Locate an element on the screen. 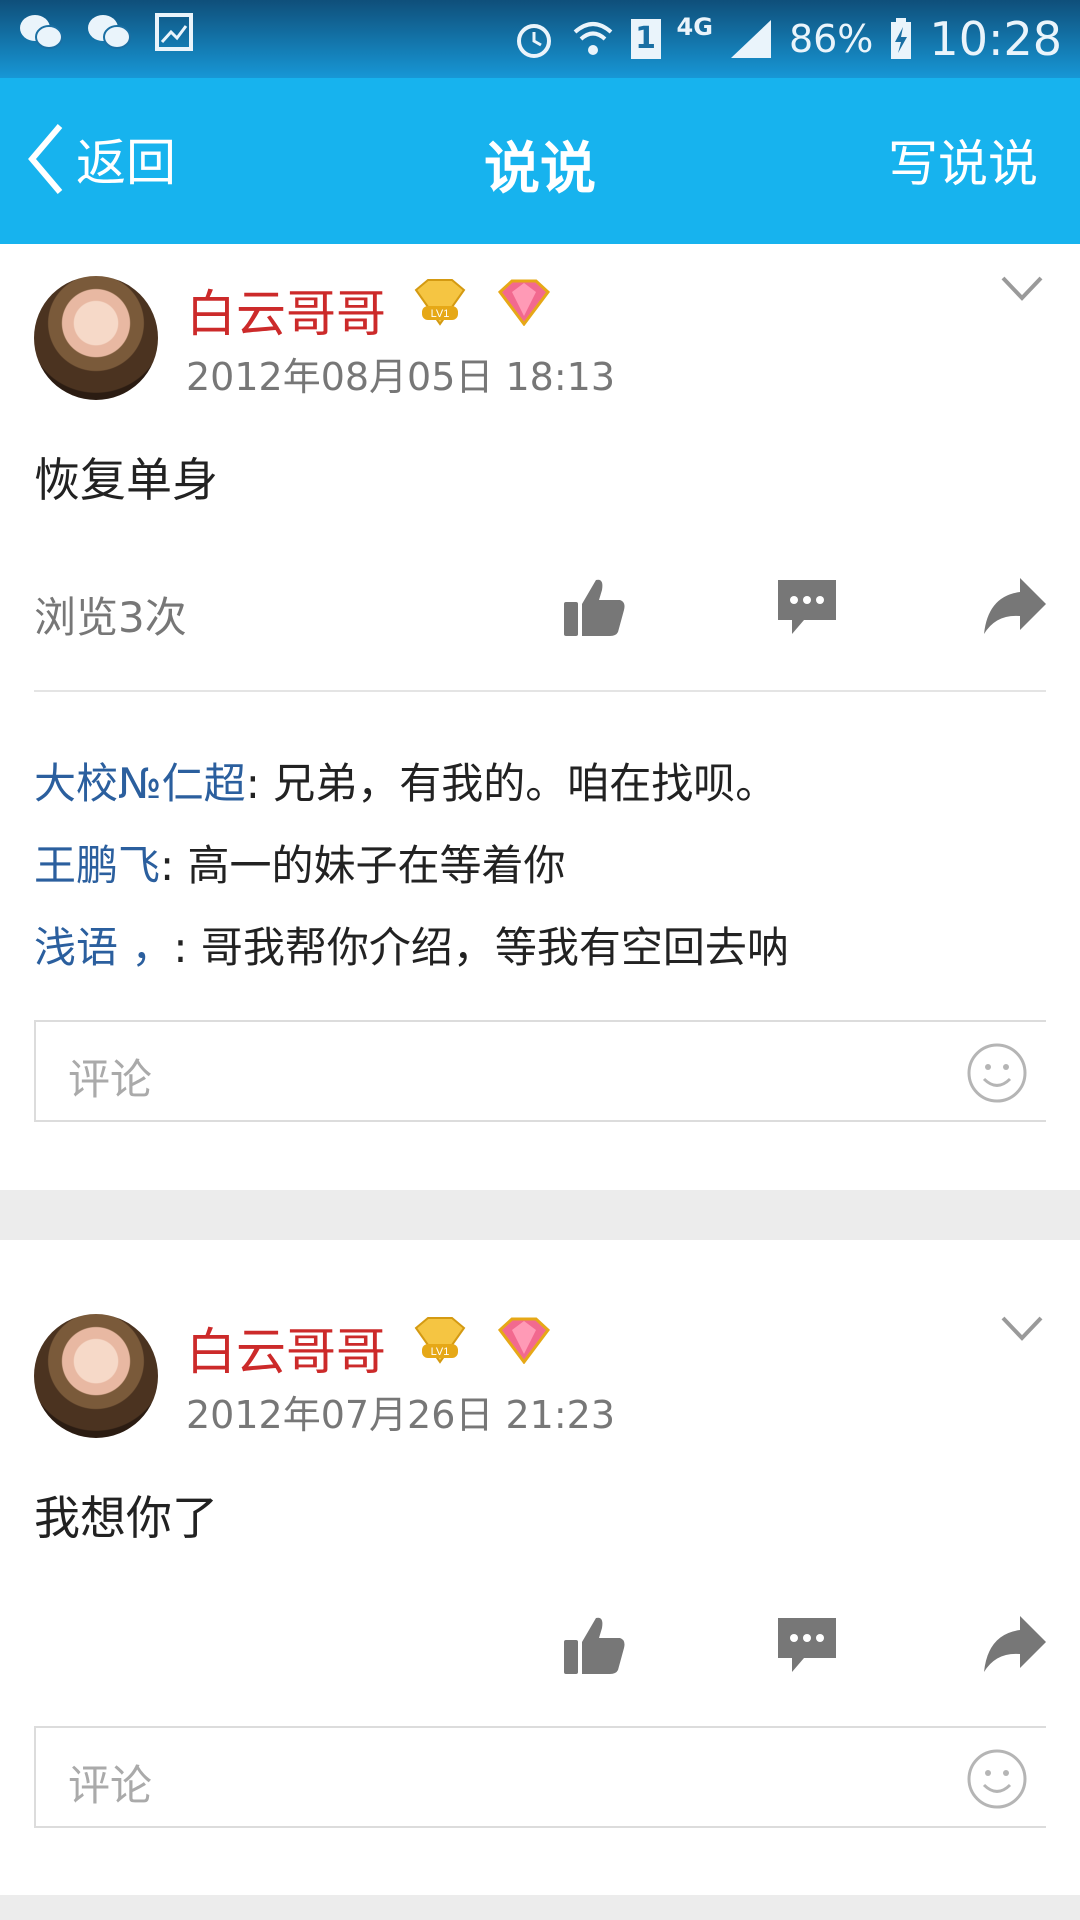 The height and width of the screenshot is (1920, 1080). comment-item: 大校№仁超: 兄弟，有我的。咱在找呗。 is located at coordinates (405, 780).